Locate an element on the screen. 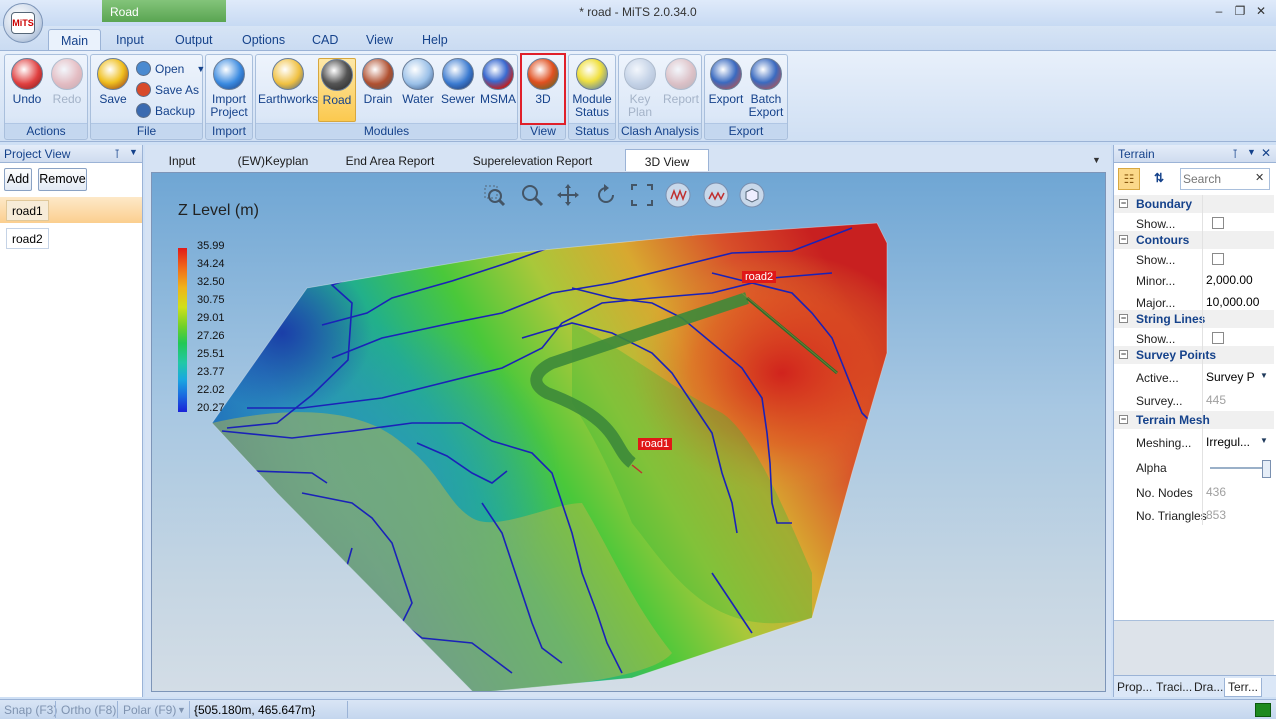 The width and height of the screenshot is (1276, 719). category-contours: − Contours is located at coordinates (1194, 240).